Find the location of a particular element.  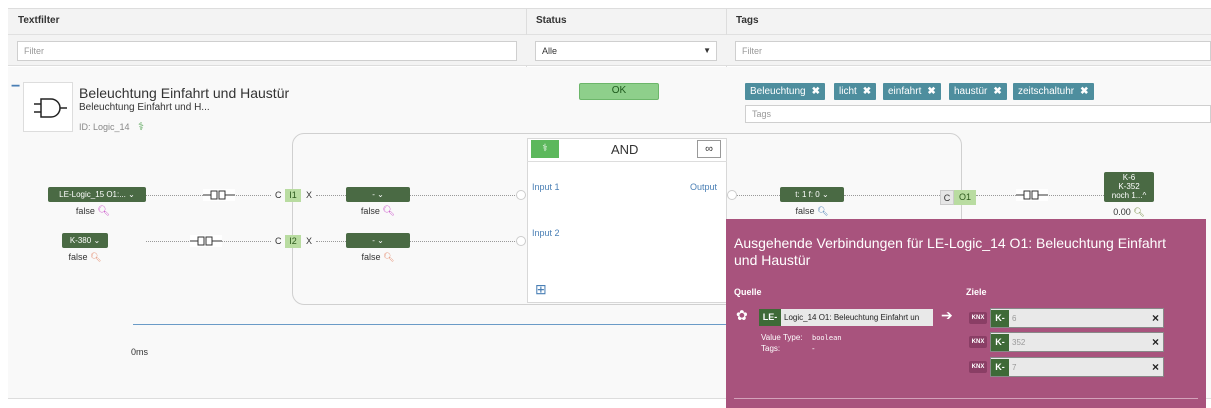

delay-label: 0ms is located at coordinates (140, 352).